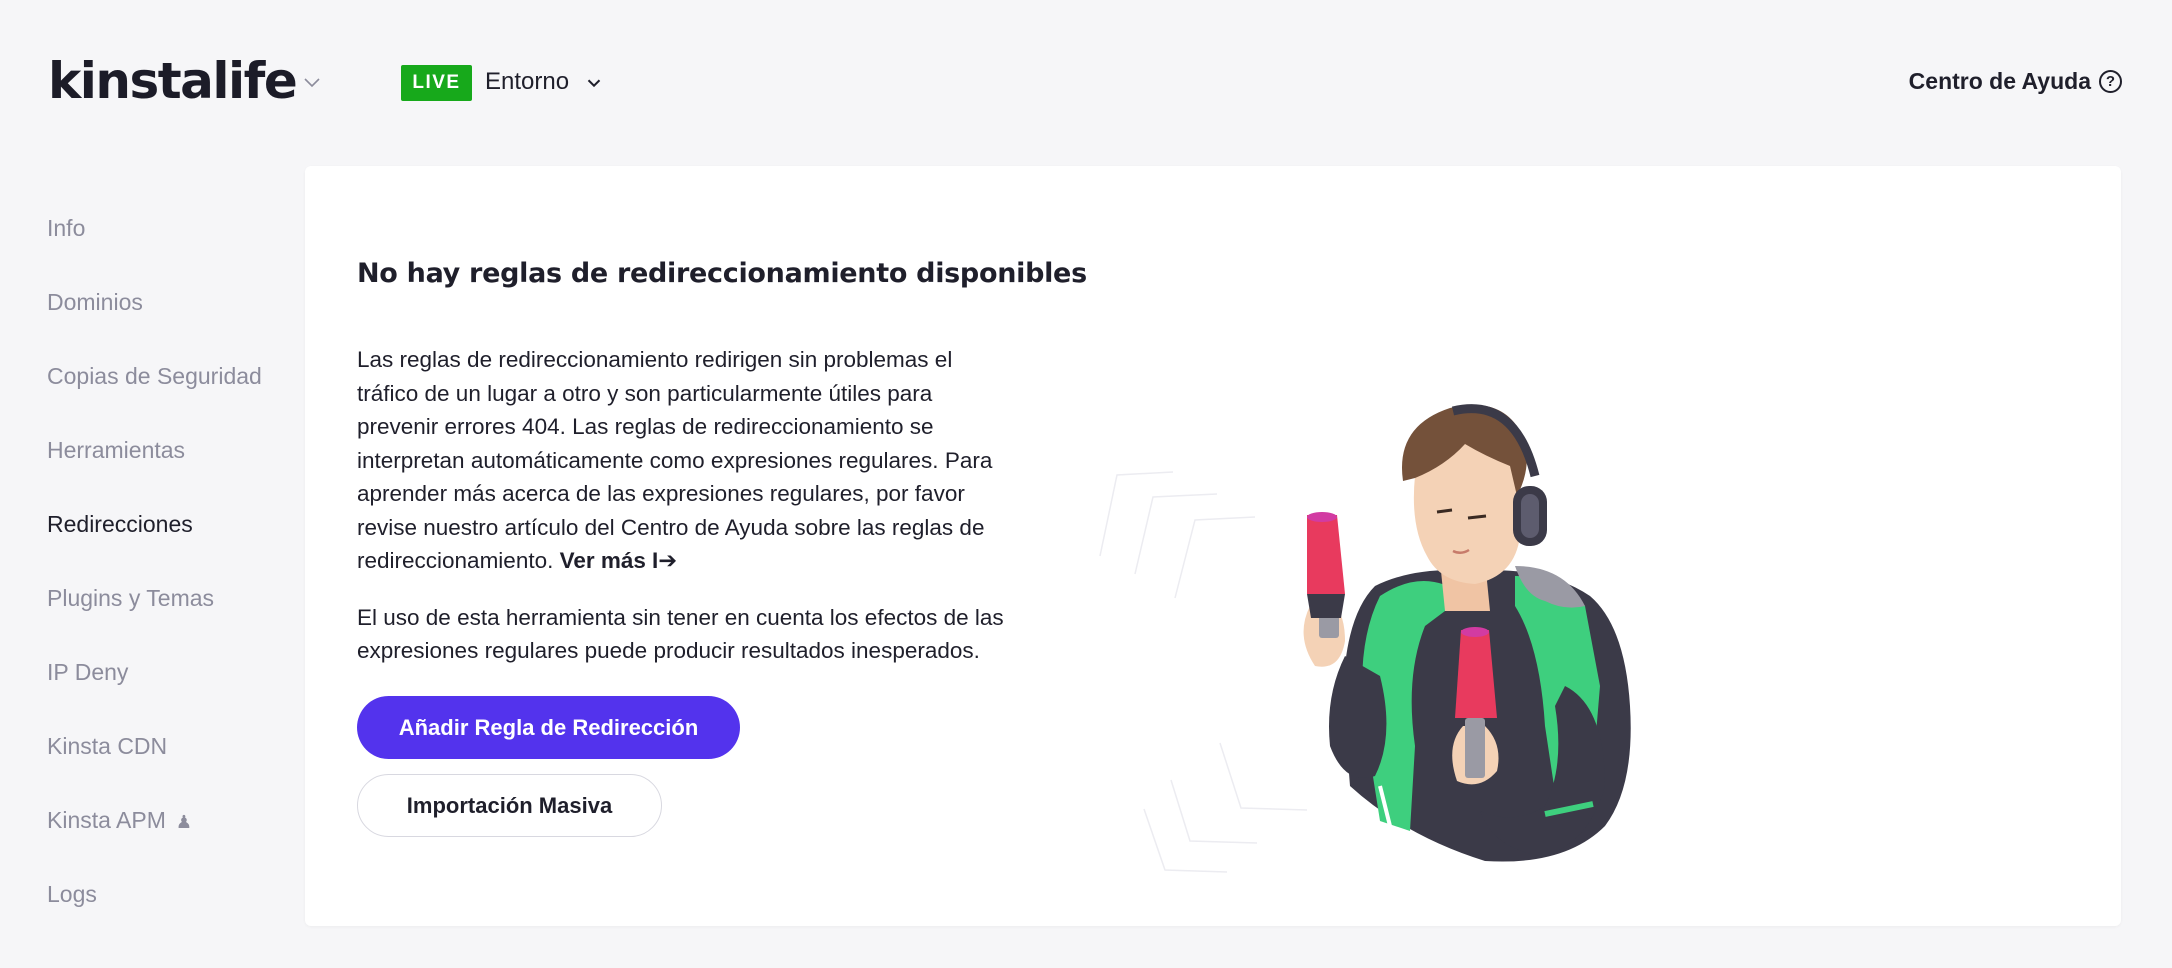  Describe the element at coordinates (1999, 81) in the screenshot. I see `help-center-label: Centro de Ayuda` at that location.